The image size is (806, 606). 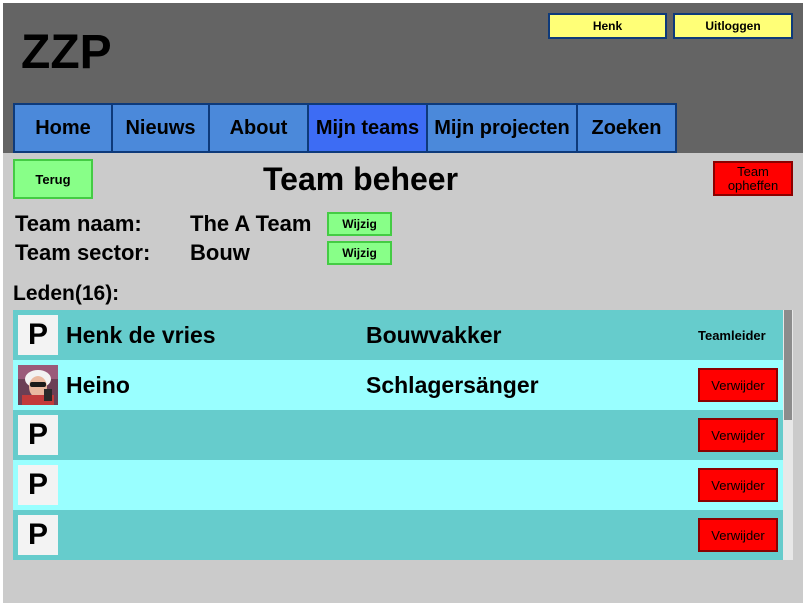 What do you see at coordinates (66, 52) in the screenshot?
I see `site-logo: ZZP` at bounding box center [66, 52].